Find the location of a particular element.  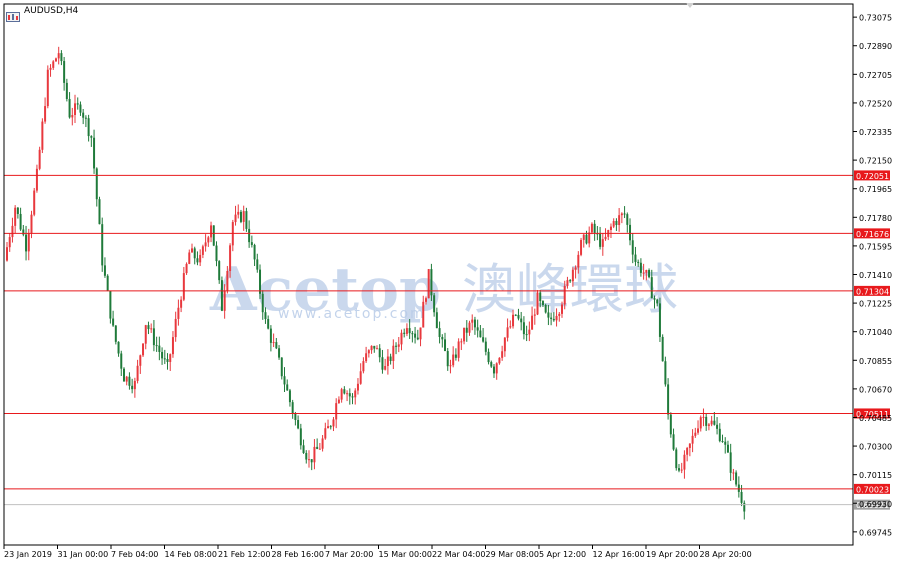

y-tick-label: 0.70485 is located at coordinates (875, 418).